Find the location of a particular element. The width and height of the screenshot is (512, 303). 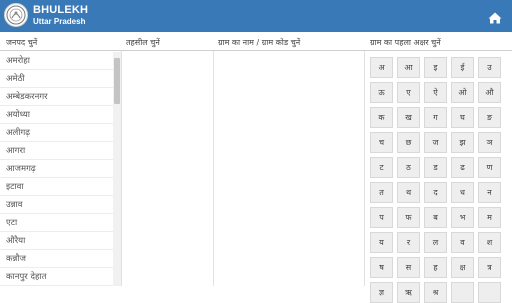

logo-emblem-icon is located at coordinates (16, 15).